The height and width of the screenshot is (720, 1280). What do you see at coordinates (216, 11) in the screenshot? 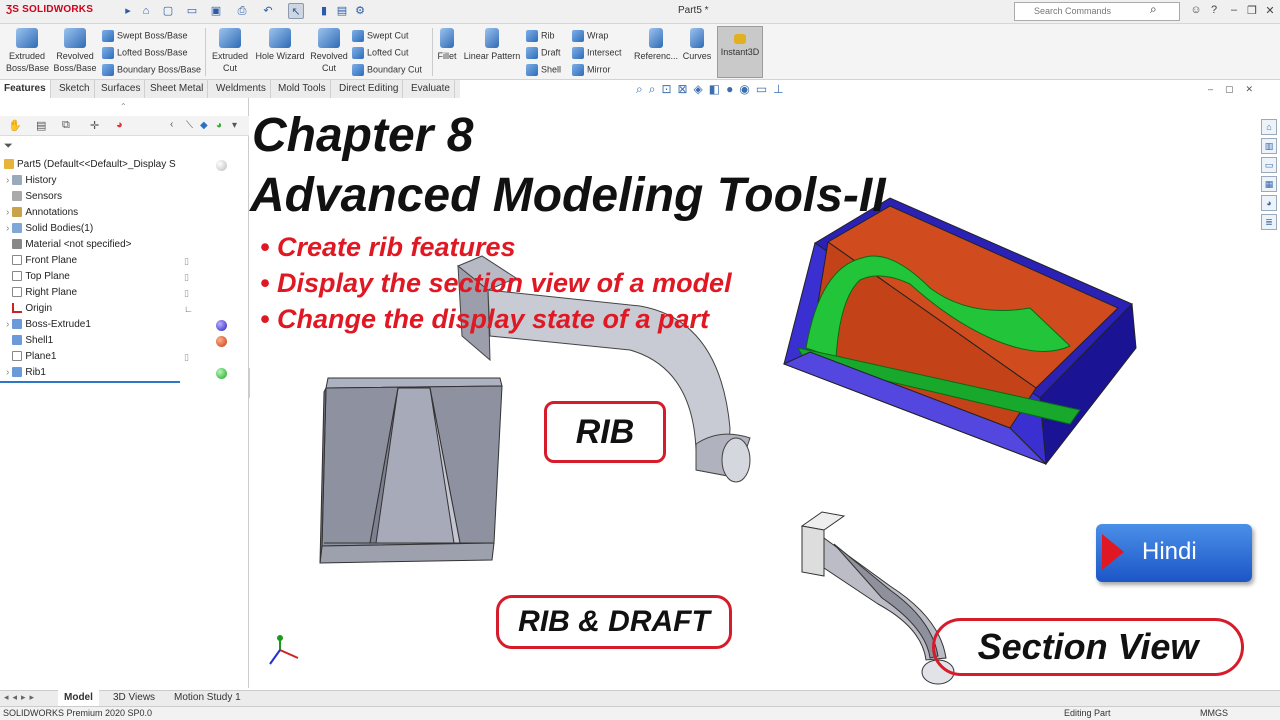
I see `save-icon: ▣` at bounding box center [216, 11].